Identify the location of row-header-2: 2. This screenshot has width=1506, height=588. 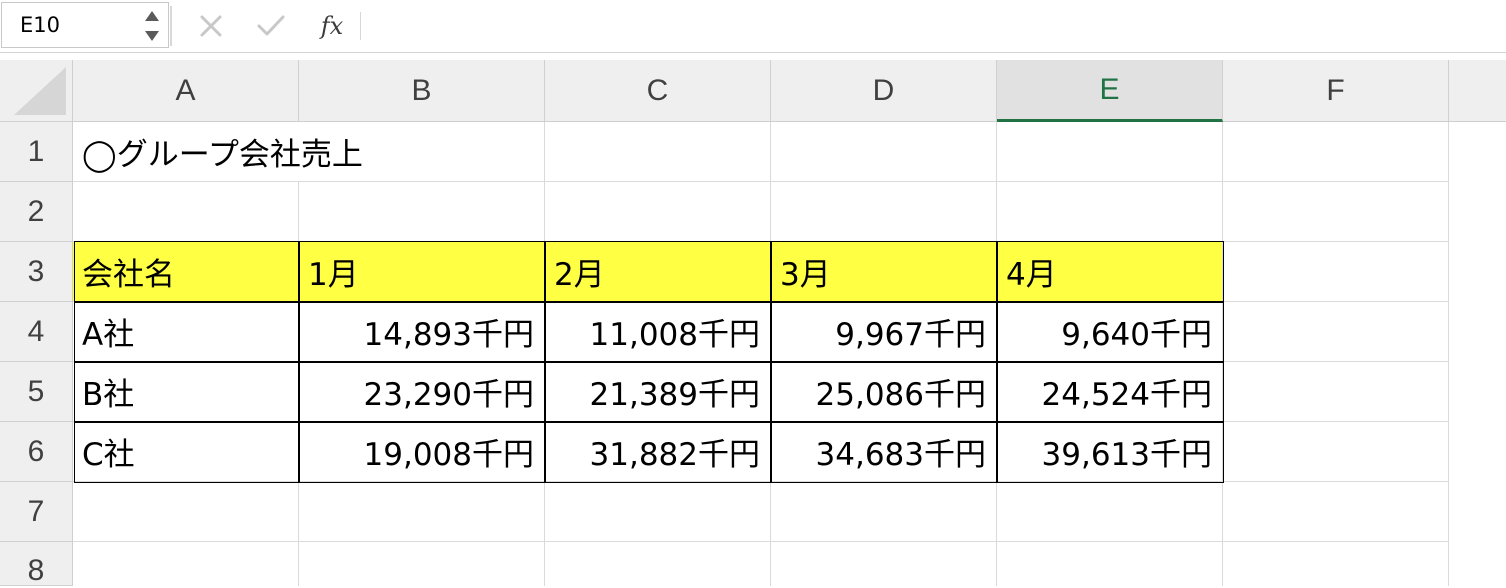
(36, 212).